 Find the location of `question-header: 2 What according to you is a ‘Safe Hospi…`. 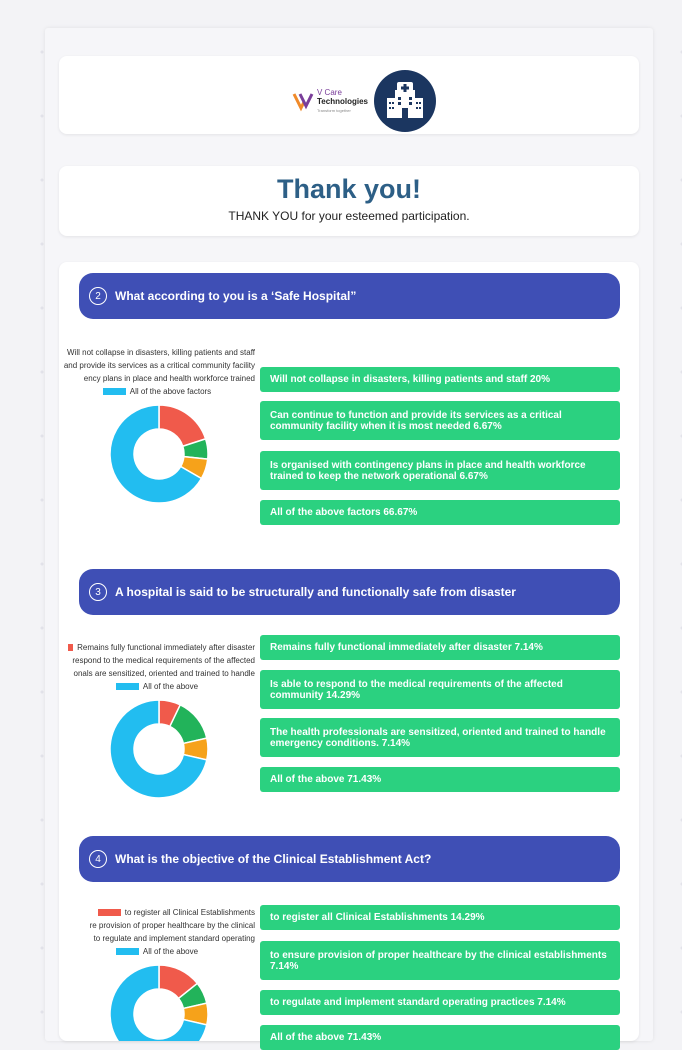

question-header: 2 What according to you is a ‘Safe Hospi… is located at coordinates (349, 296).